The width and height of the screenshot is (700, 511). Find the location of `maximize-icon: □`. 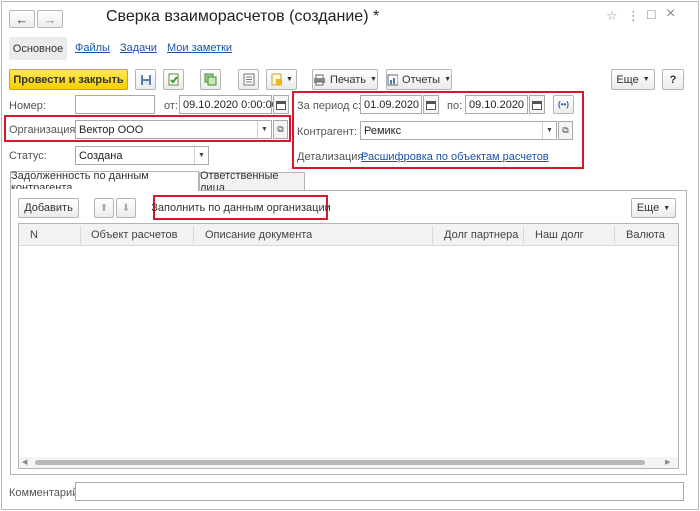

maximize-icon: □ is located at coordinates (651, 14).